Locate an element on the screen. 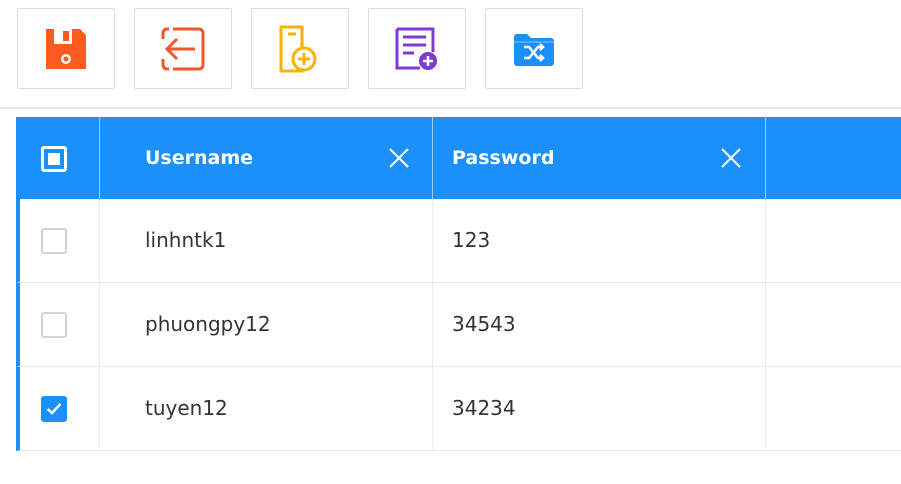 The width and height of the screenshot is (901, 484). username-text: linhntk1 is located at coordinates (186, 240).